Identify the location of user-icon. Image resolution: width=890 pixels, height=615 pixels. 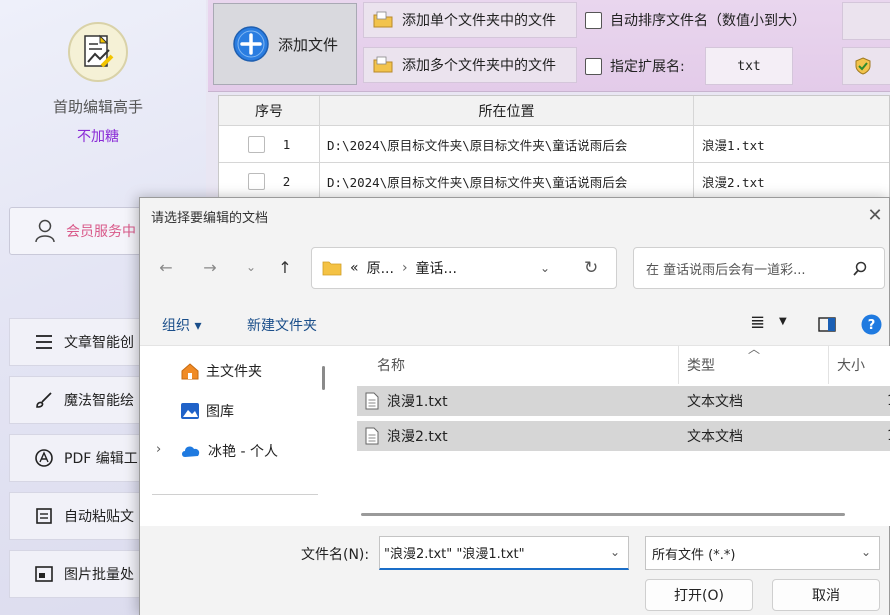
(45, 231).